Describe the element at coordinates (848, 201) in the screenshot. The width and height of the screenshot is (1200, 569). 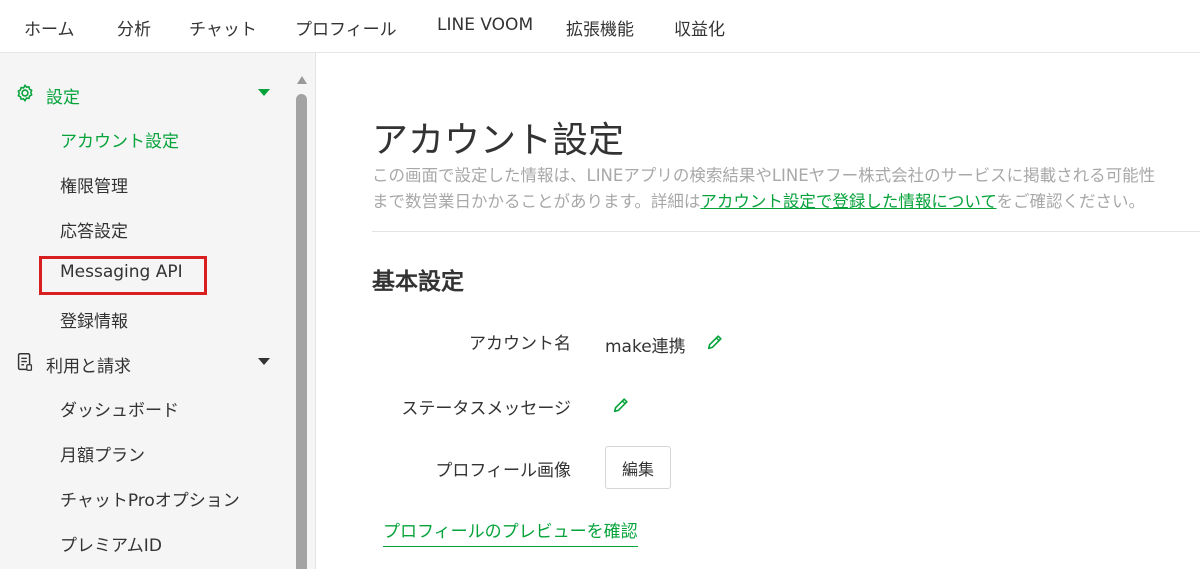
I see `account-info-help-link: アカウント設定で登録した情報について` at that location.